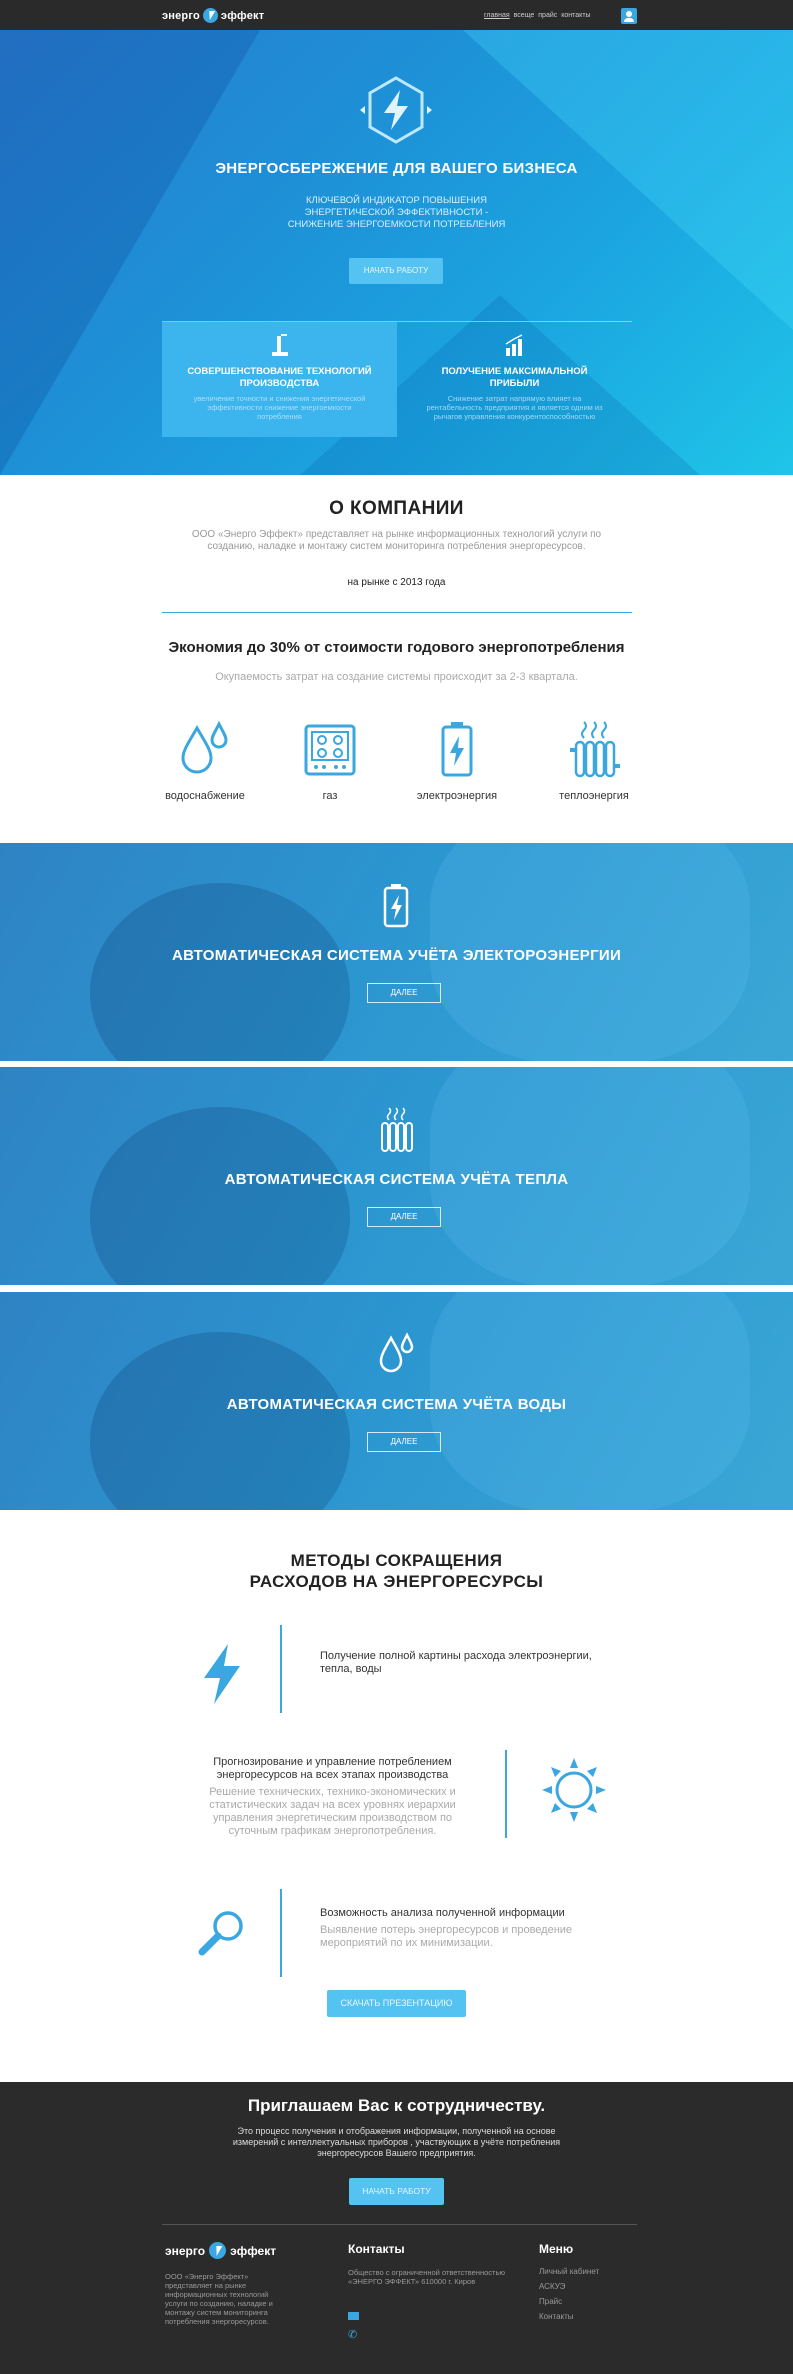  What do you see at coordinates (396, 1581) in the screenshot?
I see `methods-title-line: РАСХОДОВ НА ЭНЕРГОРЕСУРСЫ` at bounding box center [396, 1581].